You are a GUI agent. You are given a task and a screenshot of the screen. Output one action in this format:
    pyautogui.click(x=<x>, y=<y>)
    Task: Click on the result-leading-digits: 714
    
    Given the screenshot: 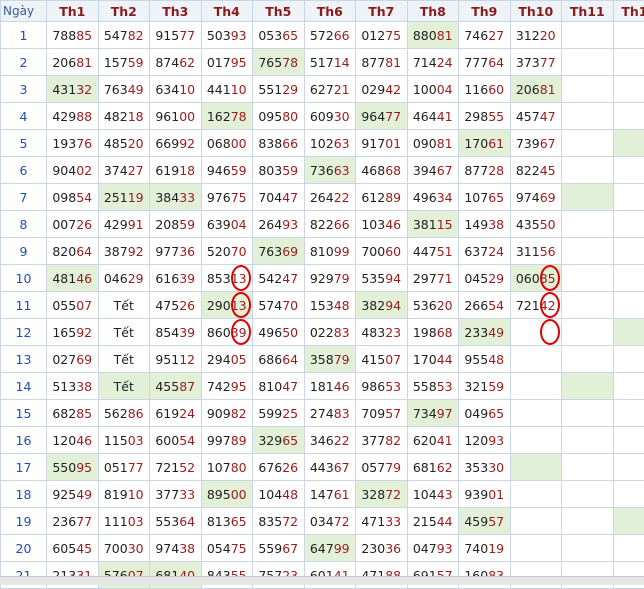 What is the action you would take?
    pyautogui.click(x=425, y=62)
    